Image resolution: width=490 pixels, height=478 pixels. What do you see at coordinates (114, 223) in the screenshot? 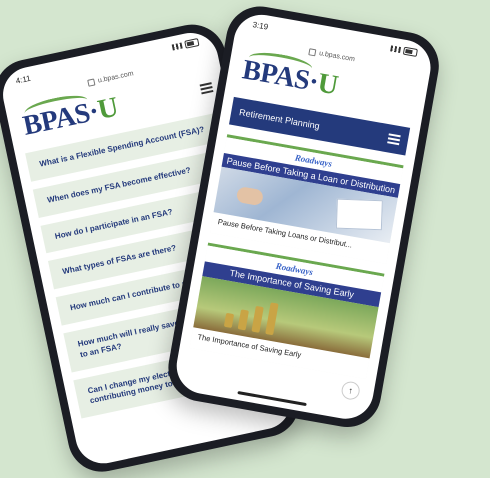
I see `faq-question: How do I participate in an FSA?` at bounding box center [114, 223].